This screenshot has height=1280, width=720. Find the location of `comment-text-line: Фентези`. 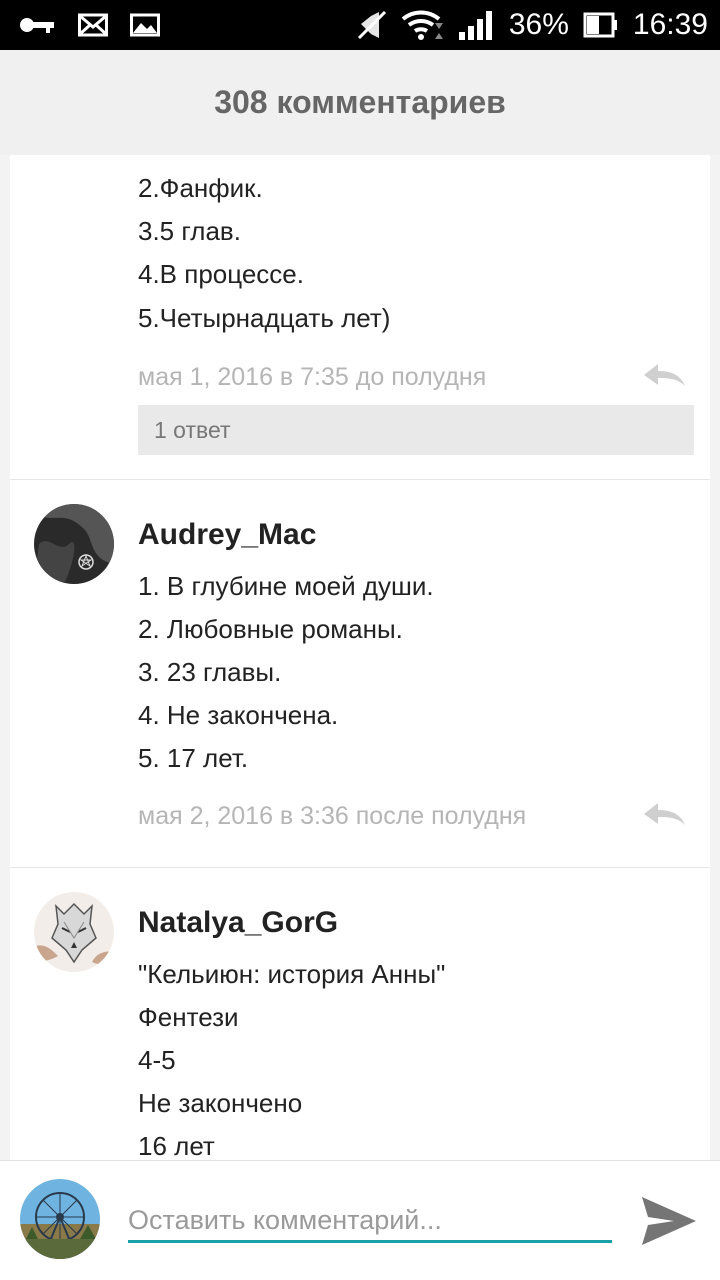

comment-text-line: Фентези is located at coordinates (188, 1017).